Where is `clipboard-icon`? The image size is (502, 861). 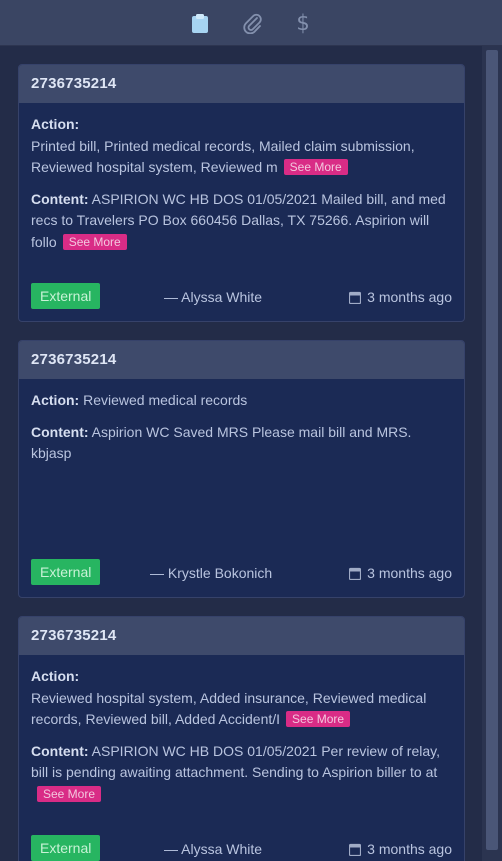
clipboard-icon is located at coordinates (200, 23).